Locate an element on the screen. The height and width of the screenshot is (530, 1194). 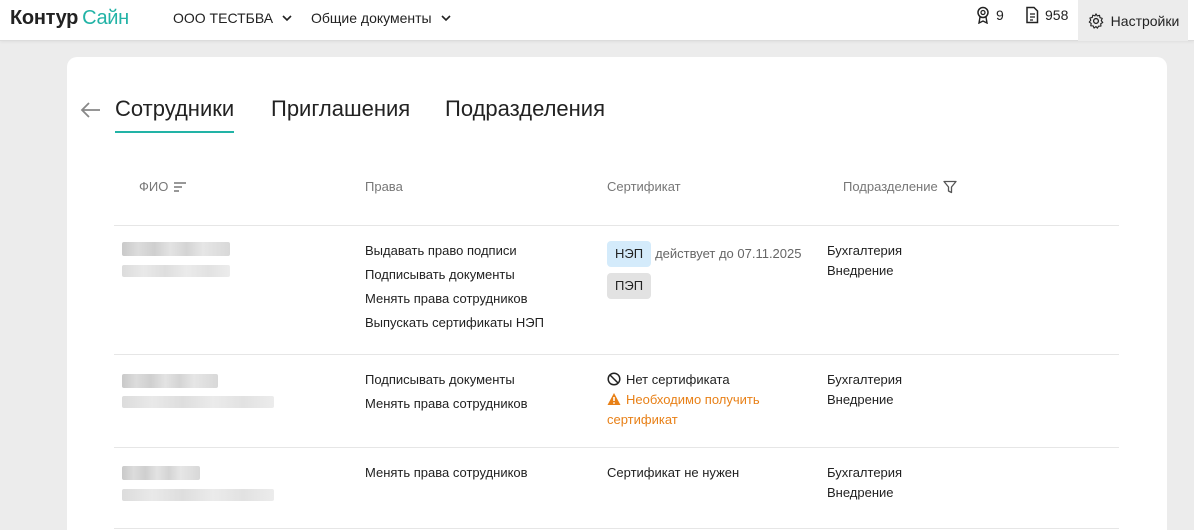
column-header-name: ФИО is located at coordinates (163, 186).